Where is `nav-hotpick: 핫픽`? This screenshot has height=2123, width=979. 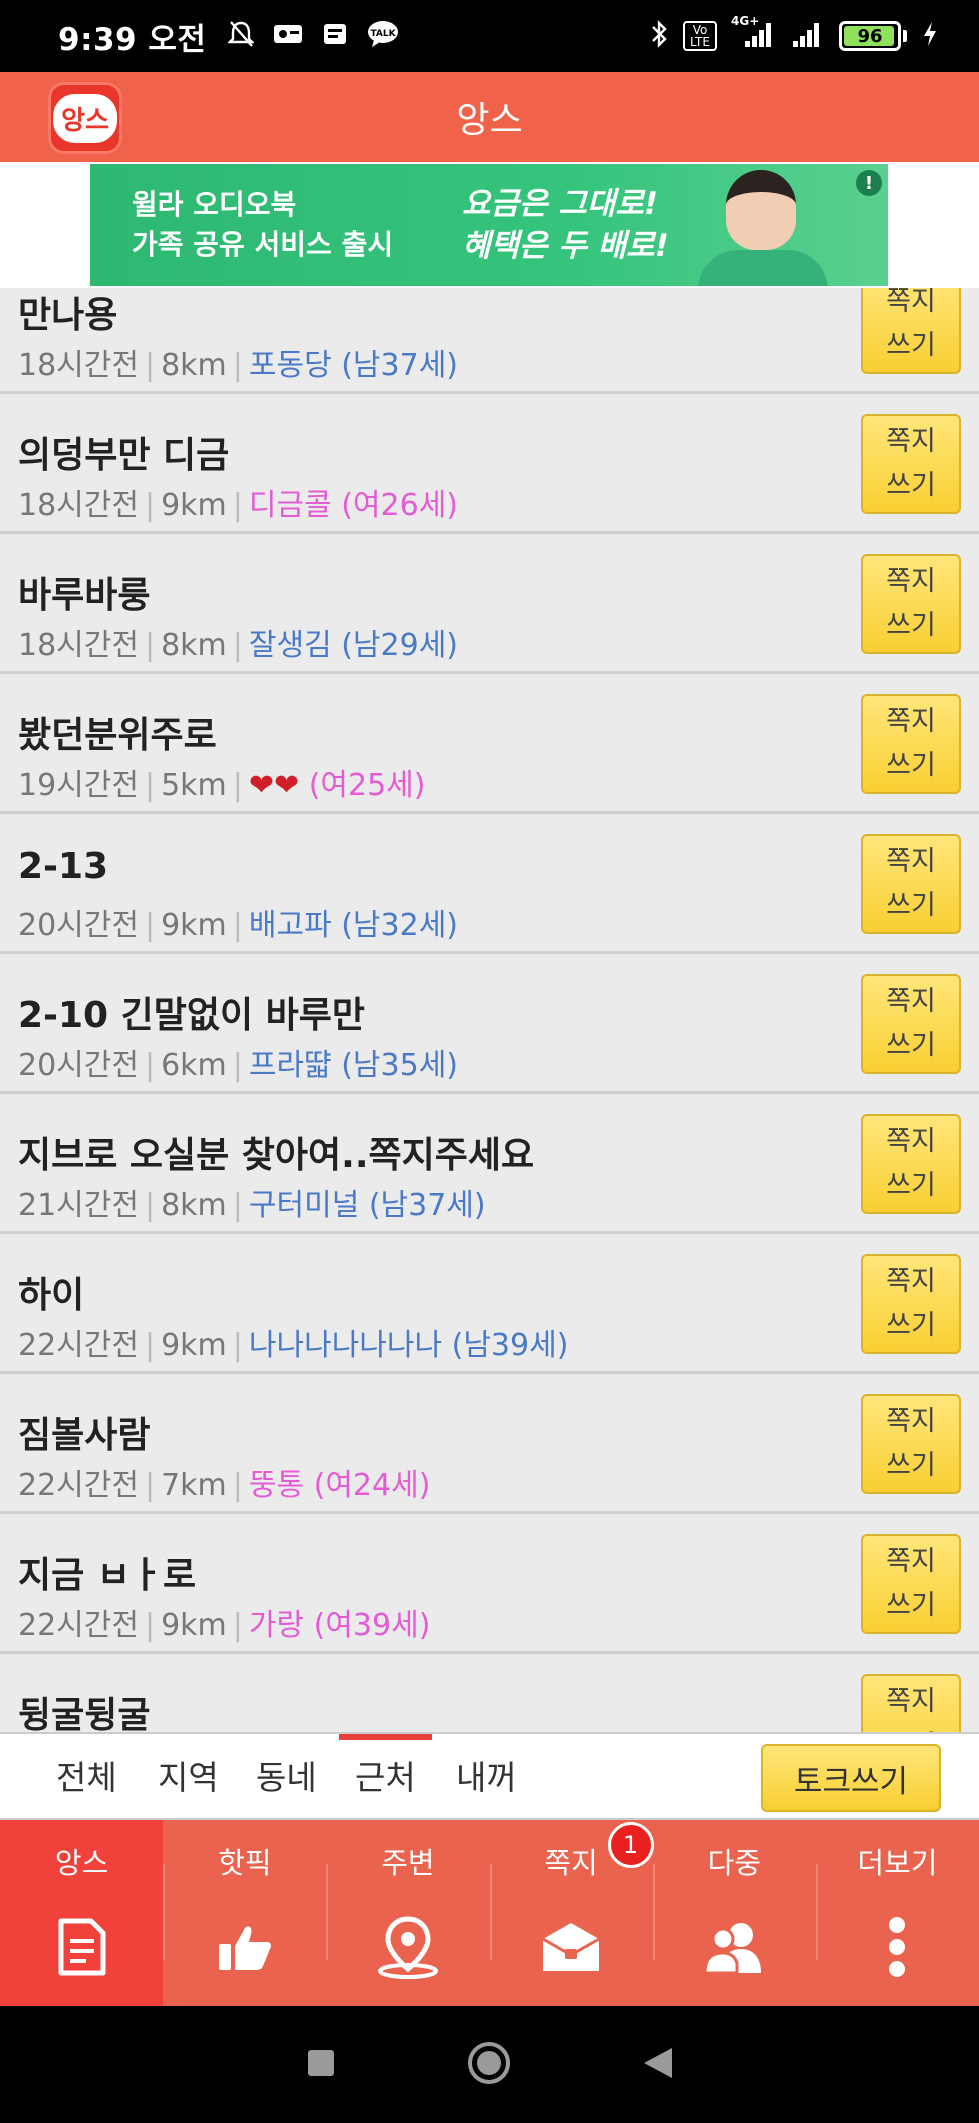
nav-hotpick: 핫픽 is located at coordinates (244, 1913).